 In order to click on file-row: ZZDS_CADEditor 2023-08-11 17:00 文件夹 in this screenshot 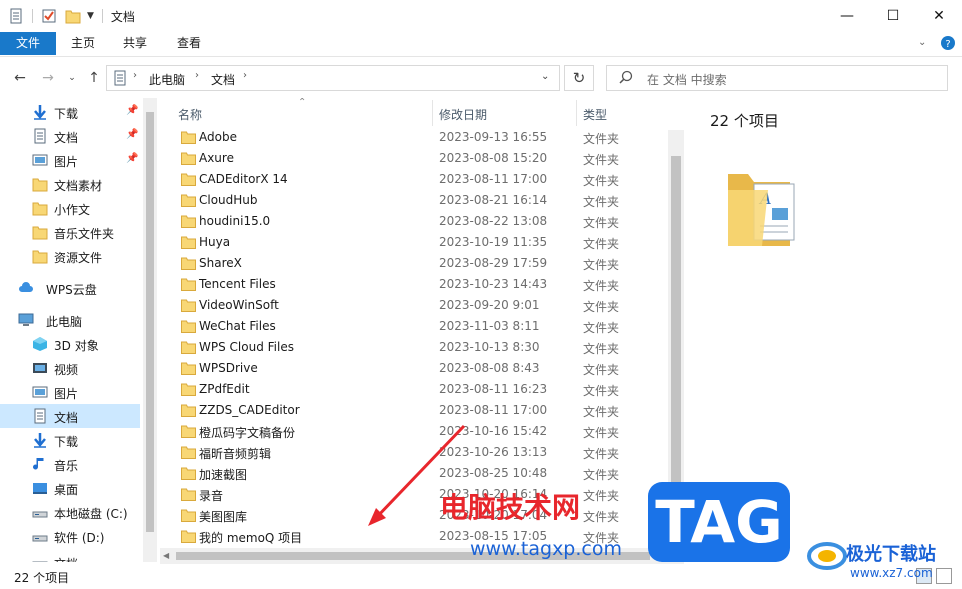, I will do `click(414, 410)`.